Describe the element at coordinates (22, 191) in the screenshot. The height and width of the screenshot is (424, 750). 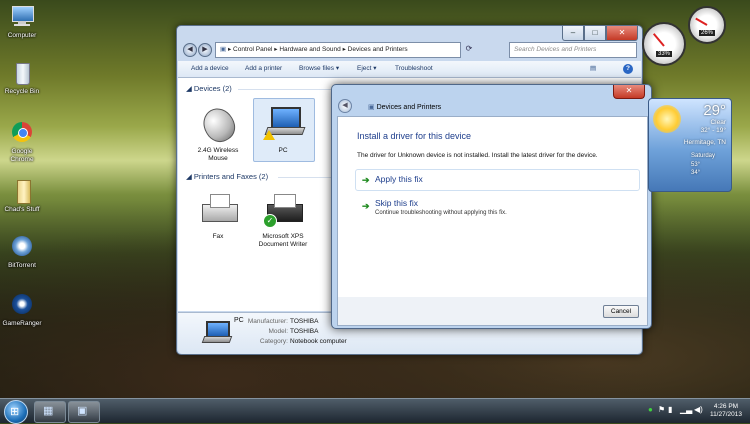
I see `folder-icon` at that location.